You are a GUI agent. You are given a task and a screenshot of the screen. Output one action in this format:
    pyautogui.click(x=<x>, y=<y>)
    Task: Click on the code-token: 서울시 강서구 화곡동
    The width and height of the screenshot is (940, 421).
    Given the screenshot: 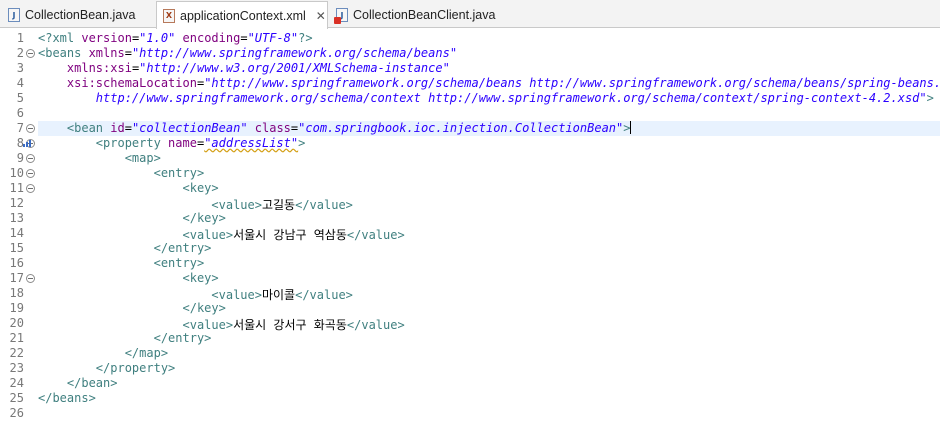 What is the action you would take?
    pyautogui.click(x=290, y=325)
    